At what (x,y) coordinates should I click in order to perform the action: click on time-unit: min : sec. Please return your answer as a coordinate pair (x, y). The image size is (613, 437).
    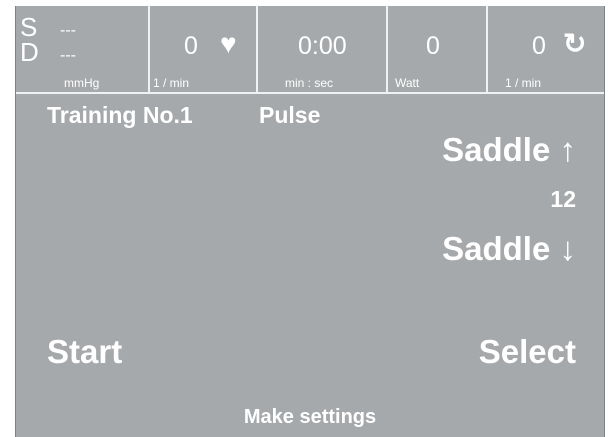
    Looking at the image, I should click on (309, 83).